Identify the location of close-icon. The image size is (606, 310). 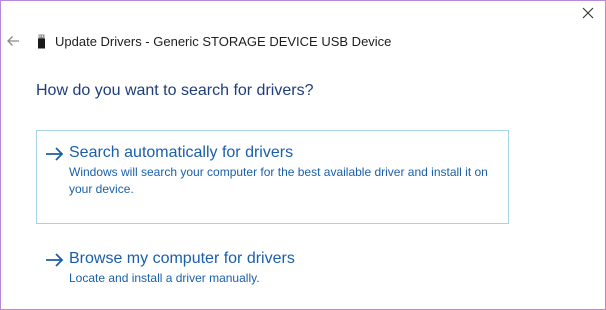
(588, 13).